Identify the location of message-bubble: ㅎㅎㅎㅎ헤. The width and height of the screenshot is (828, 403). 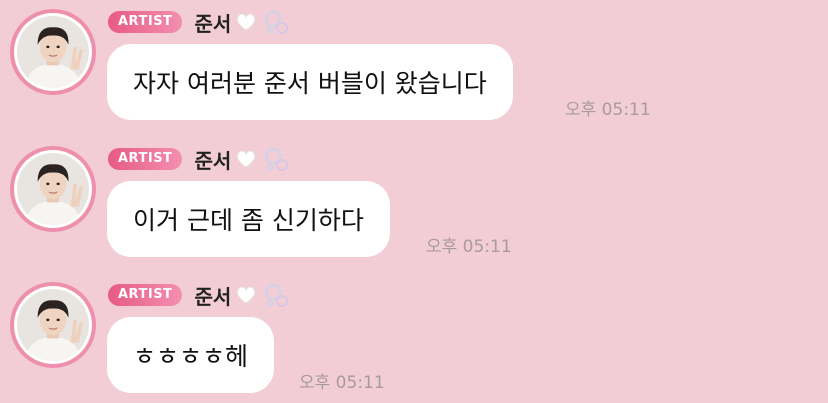
(191, 355).